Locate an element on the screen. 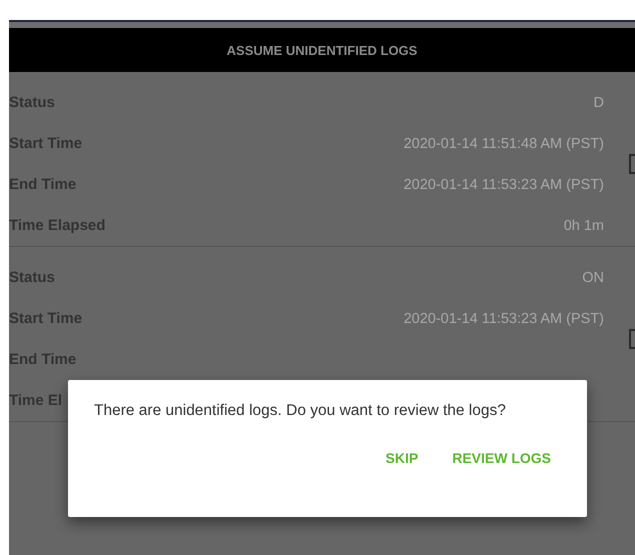 The width and height of the screenshot is (635, 555). field-value: 2020-01-14 11:51:48 AM (PST) is located at coordinates (504, 144).